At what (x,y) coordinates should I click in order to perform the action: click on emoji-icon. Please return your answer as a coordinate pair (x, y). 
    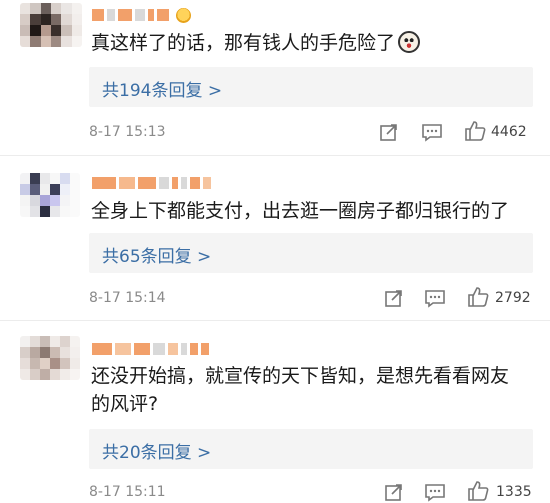
    Looking at the image, I should click on (409, 42).